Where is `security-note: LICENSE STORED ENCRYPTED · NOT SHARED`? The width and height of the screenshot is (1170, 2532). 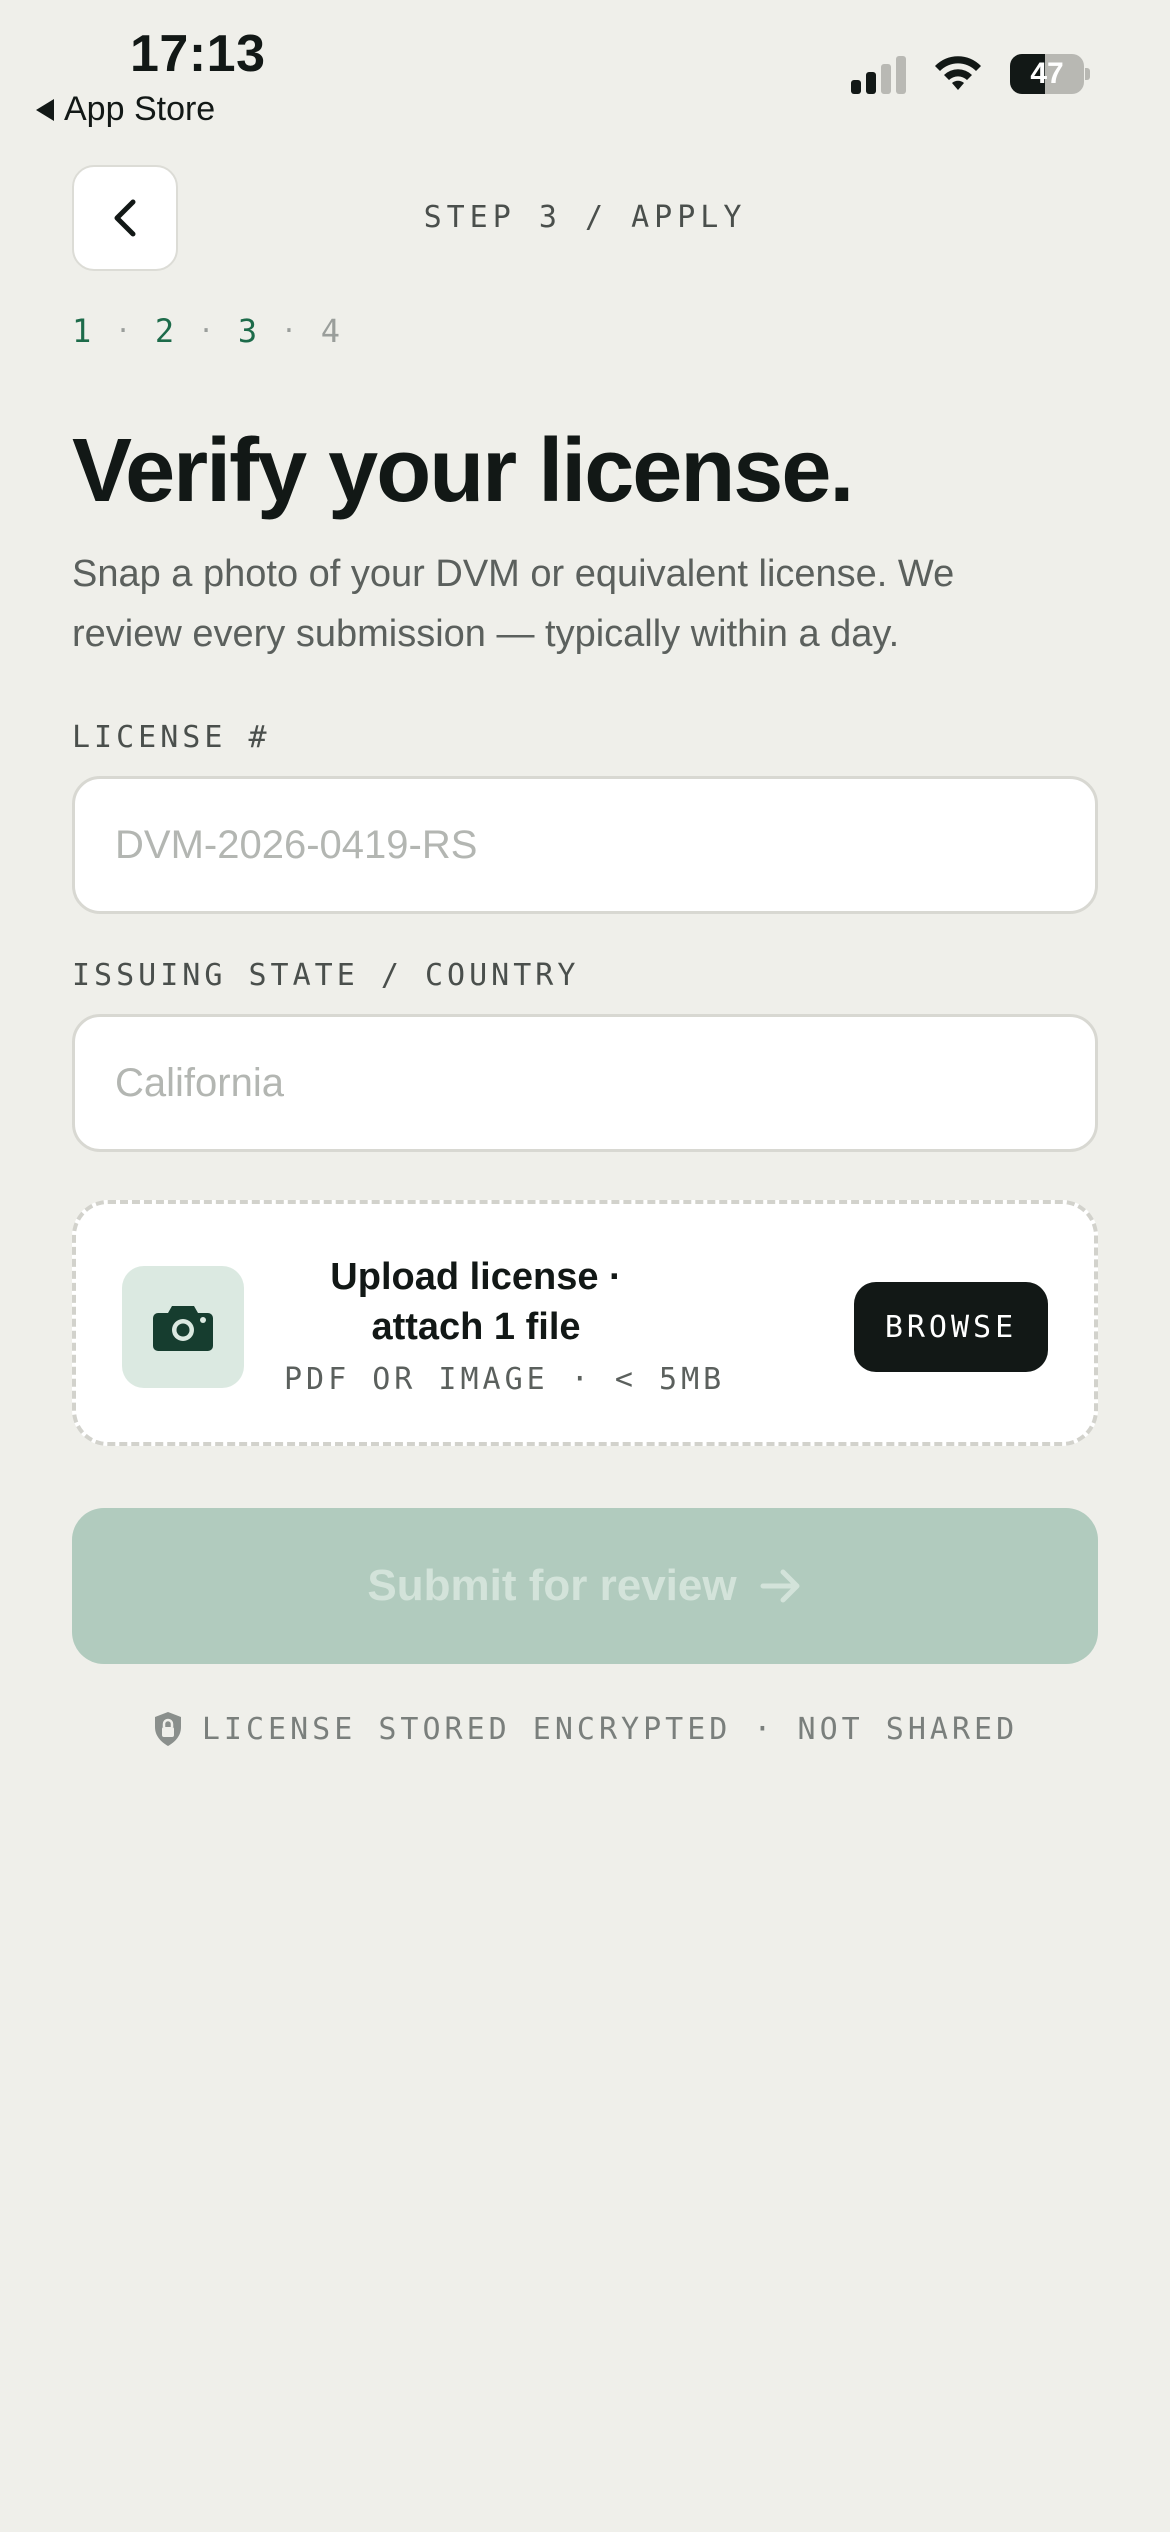
security-note: LICENSE STORED ENCRYPTED · NOT SHARED is located at coordinates (585, 1729).